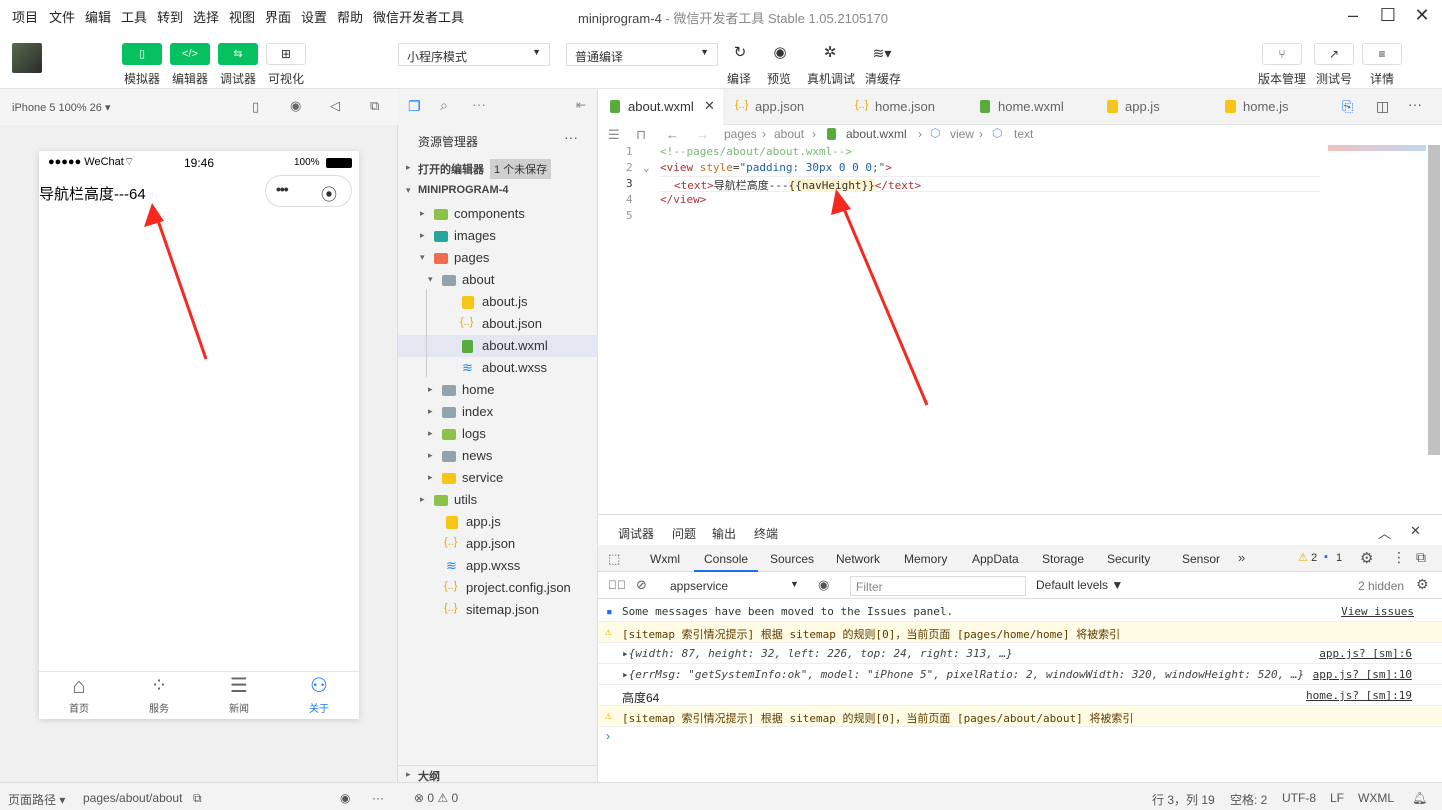 This screenshot has width=1442, height=810. I want to click on tree-file: about.js, so click(498, 302).